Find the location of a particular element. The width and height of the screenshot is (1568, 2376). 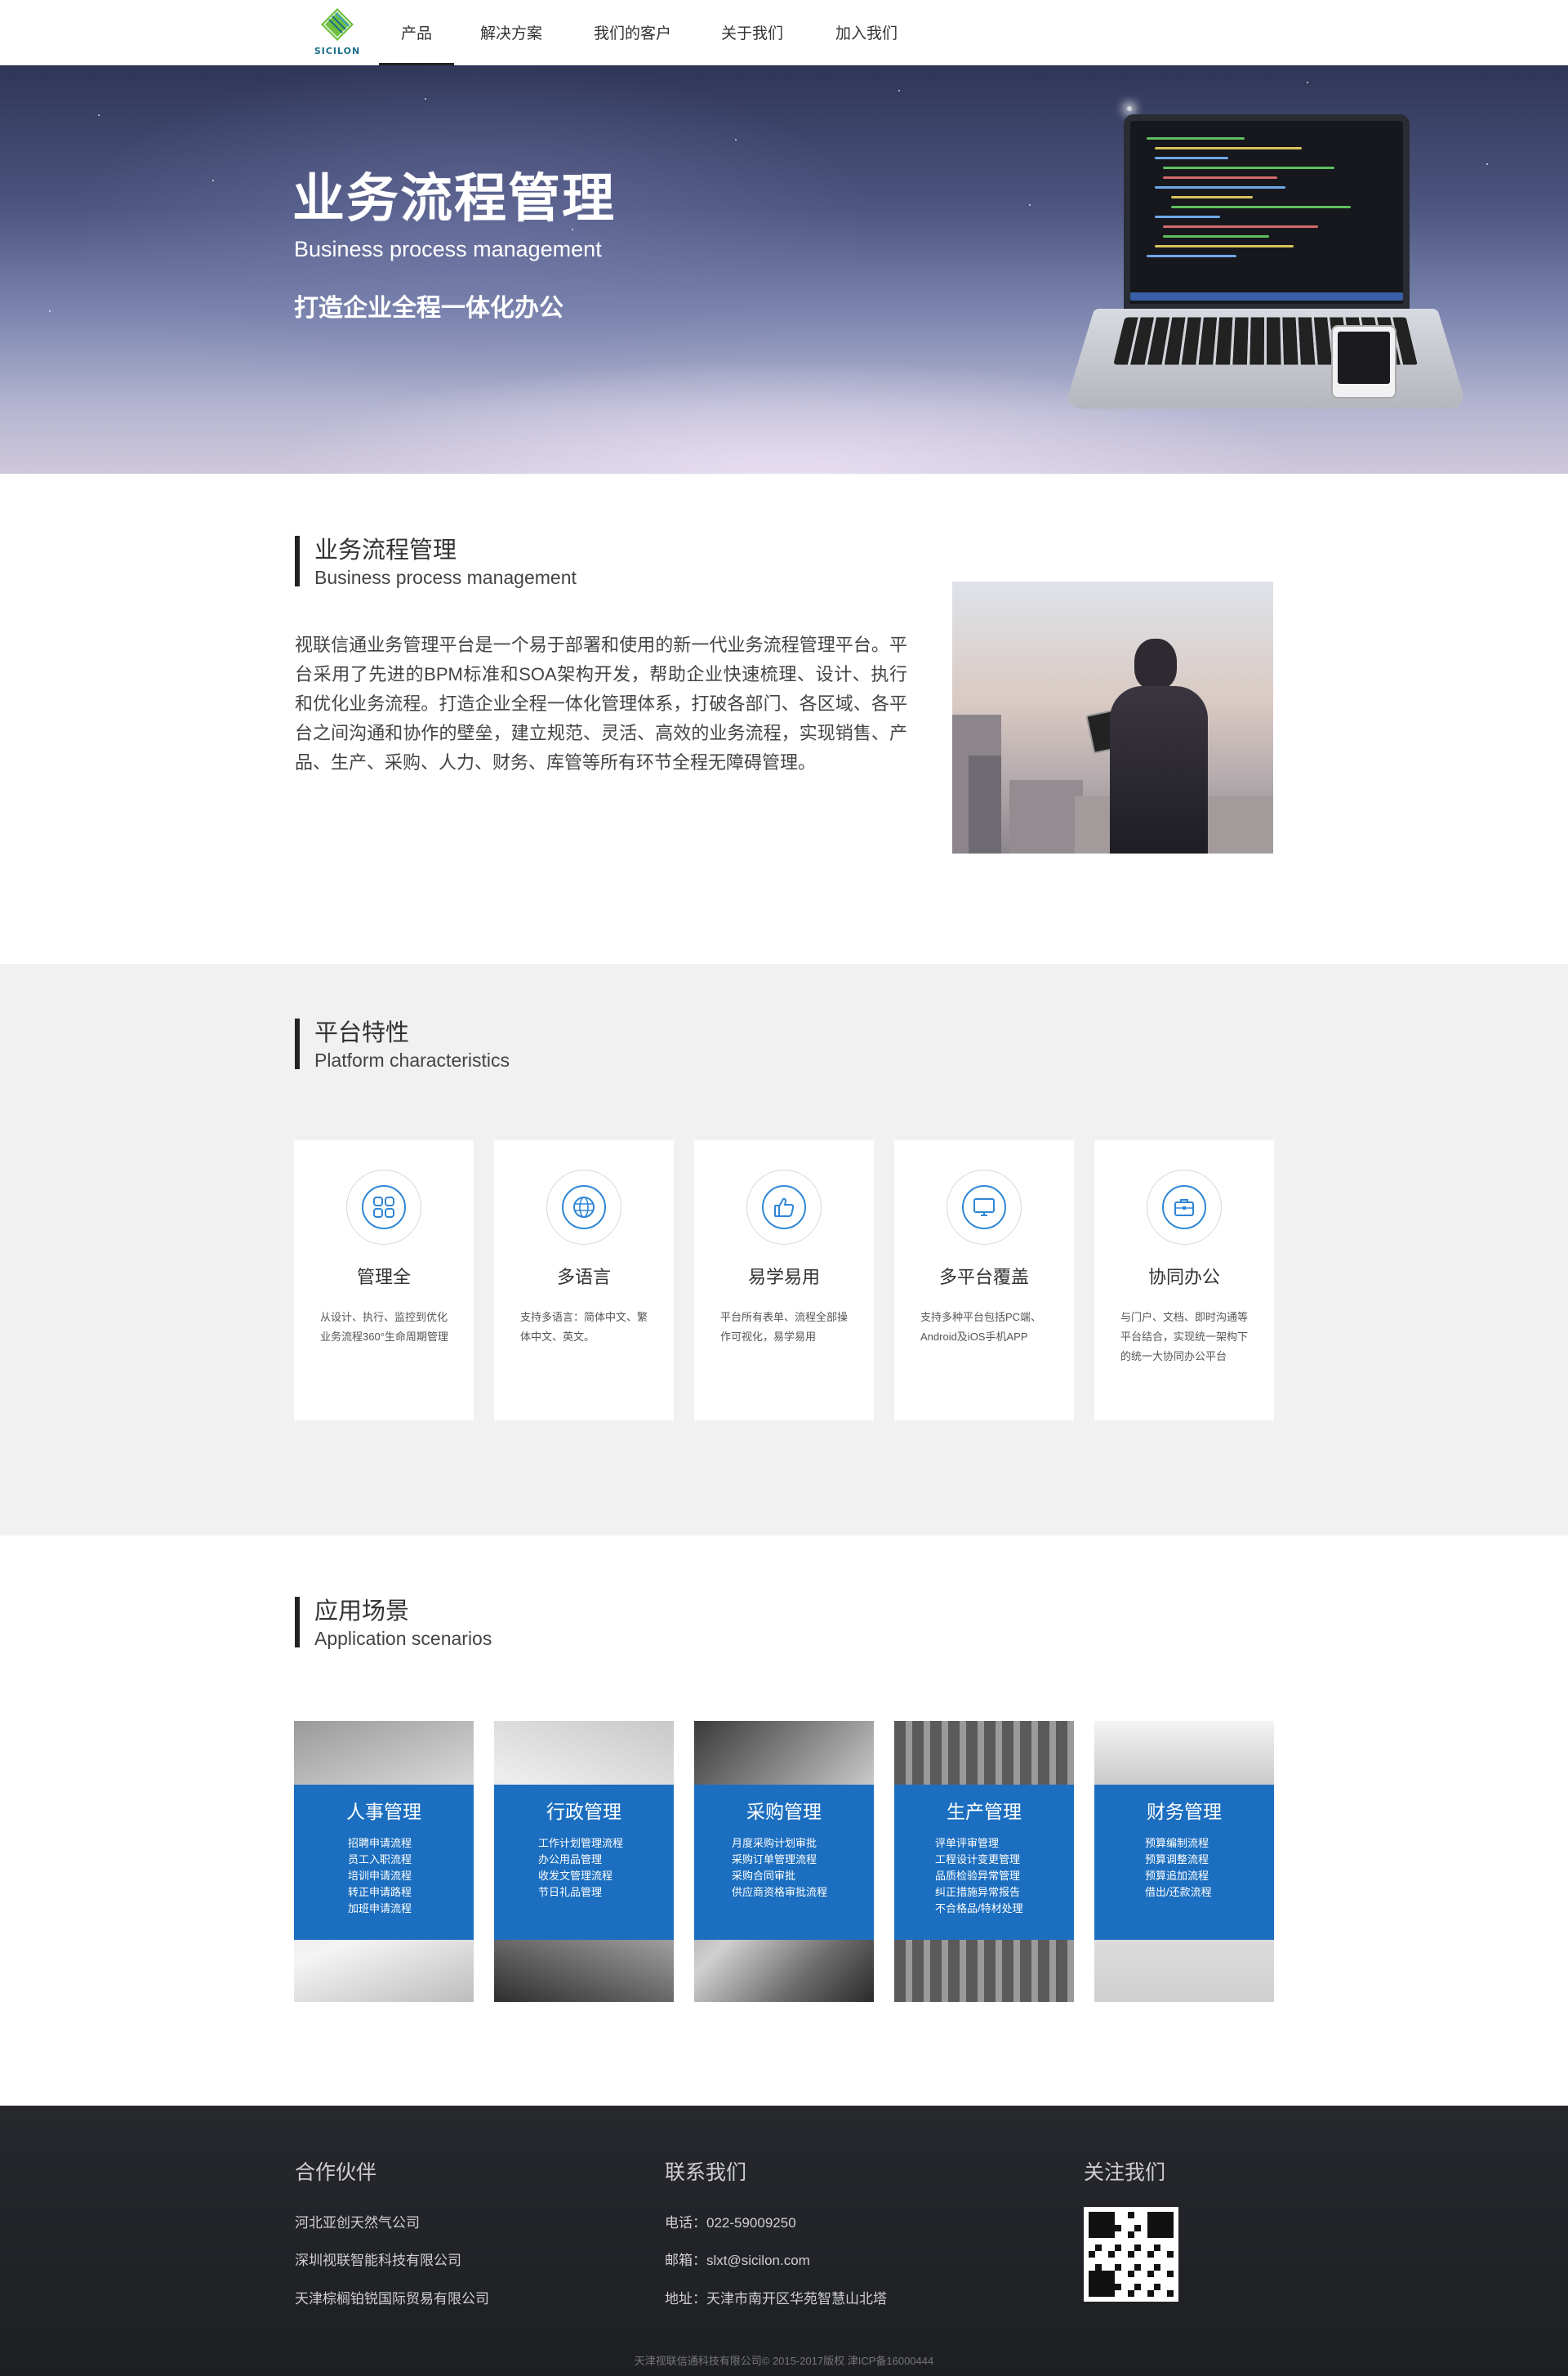

scenario-overlay: 人事管理 招聘申请流程 员工入职流程 培训申请流程 转正申请路程 加班申请流程 is located at coordinates (384, 1862).